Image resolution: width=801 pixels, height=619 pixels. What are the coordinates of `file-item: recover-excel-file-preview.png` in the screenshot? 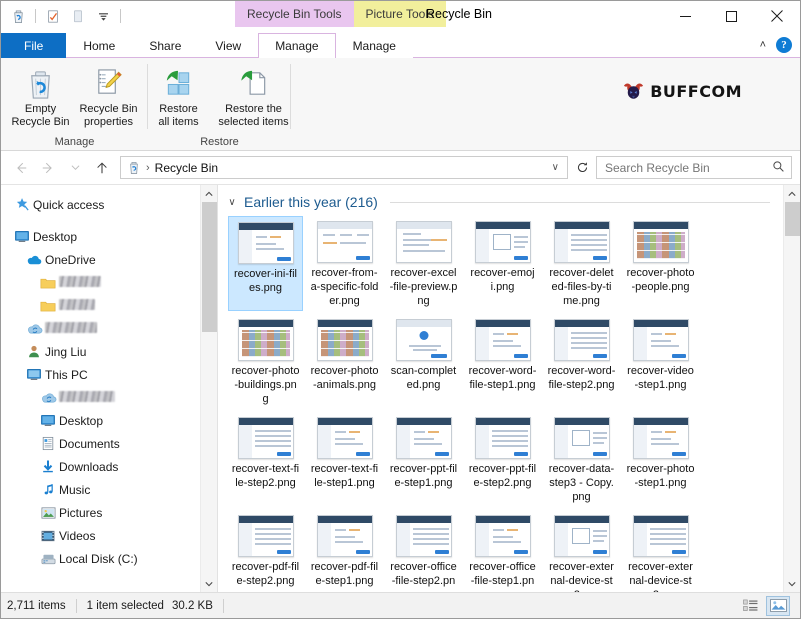 It's located at (423, 263).